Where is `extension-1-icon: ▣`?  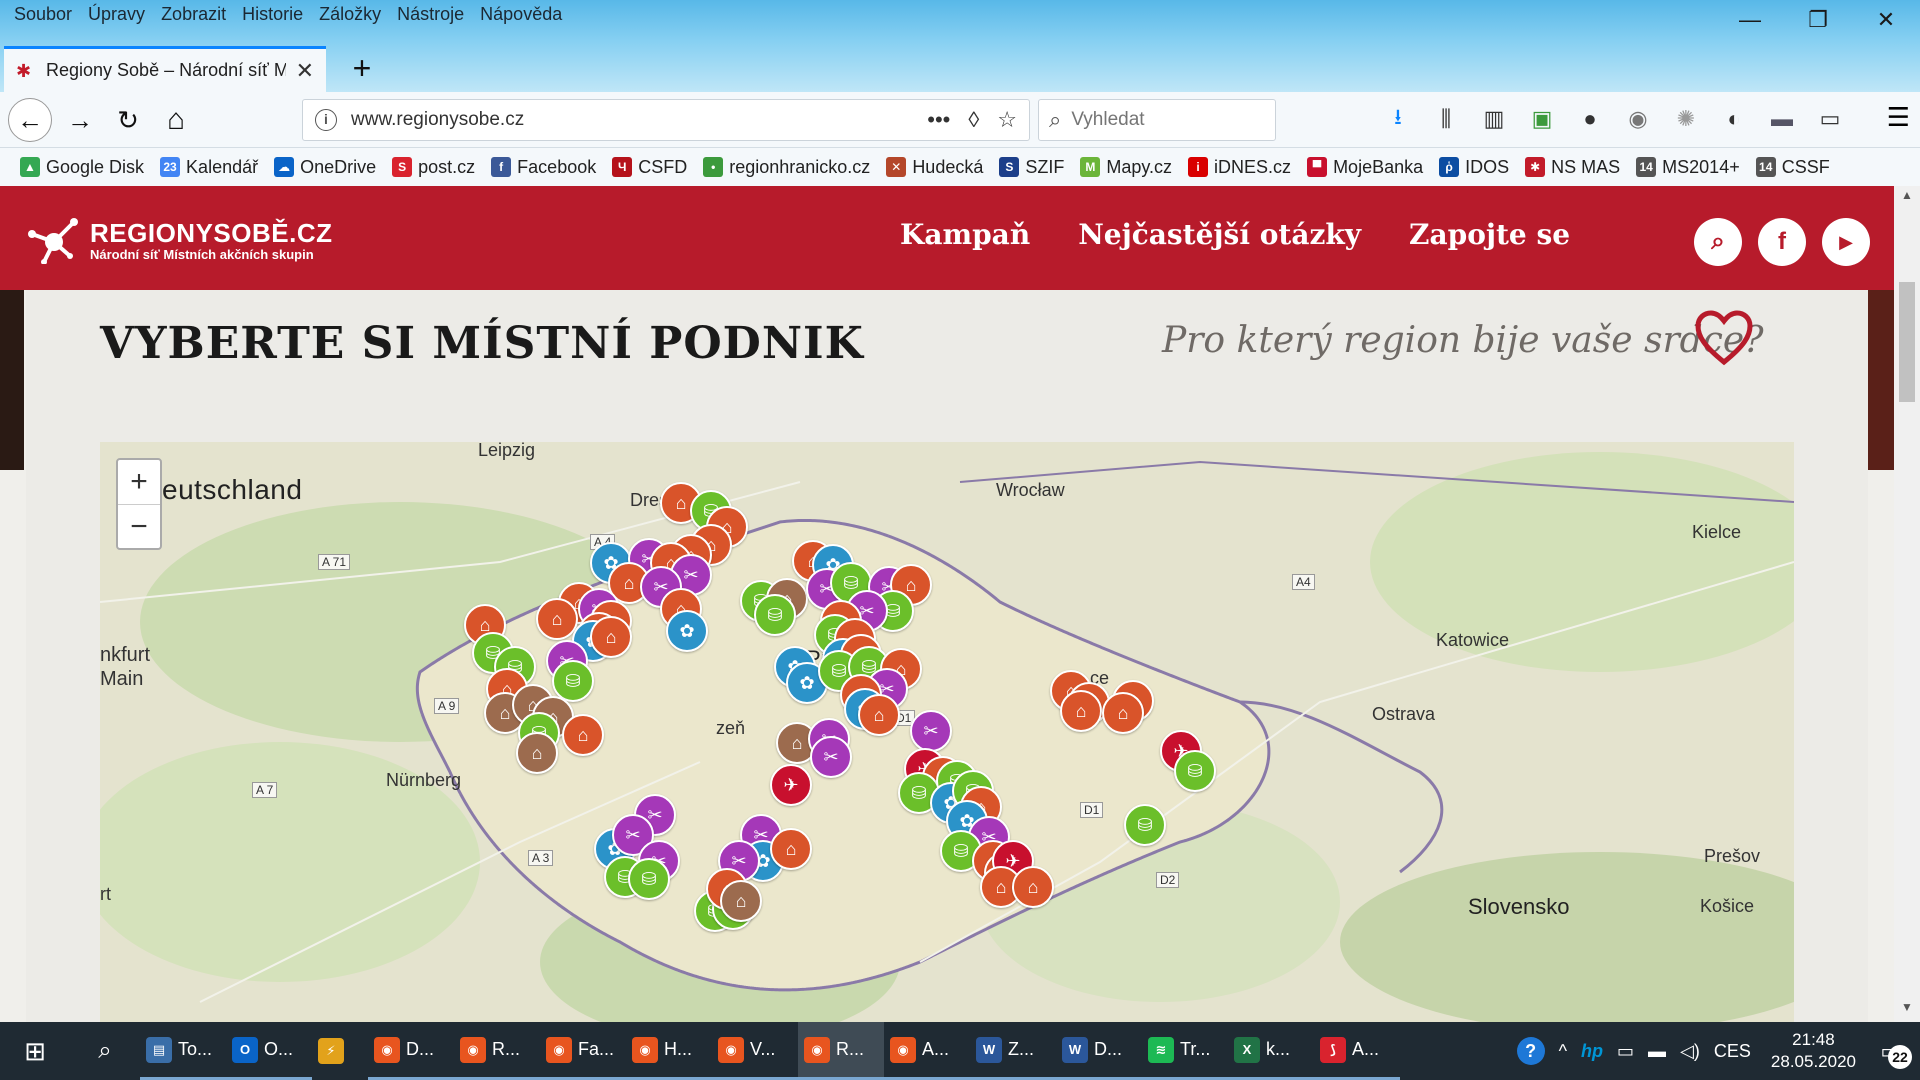 extension-1-icon: ▣ is located at coordinates (1542, 119).